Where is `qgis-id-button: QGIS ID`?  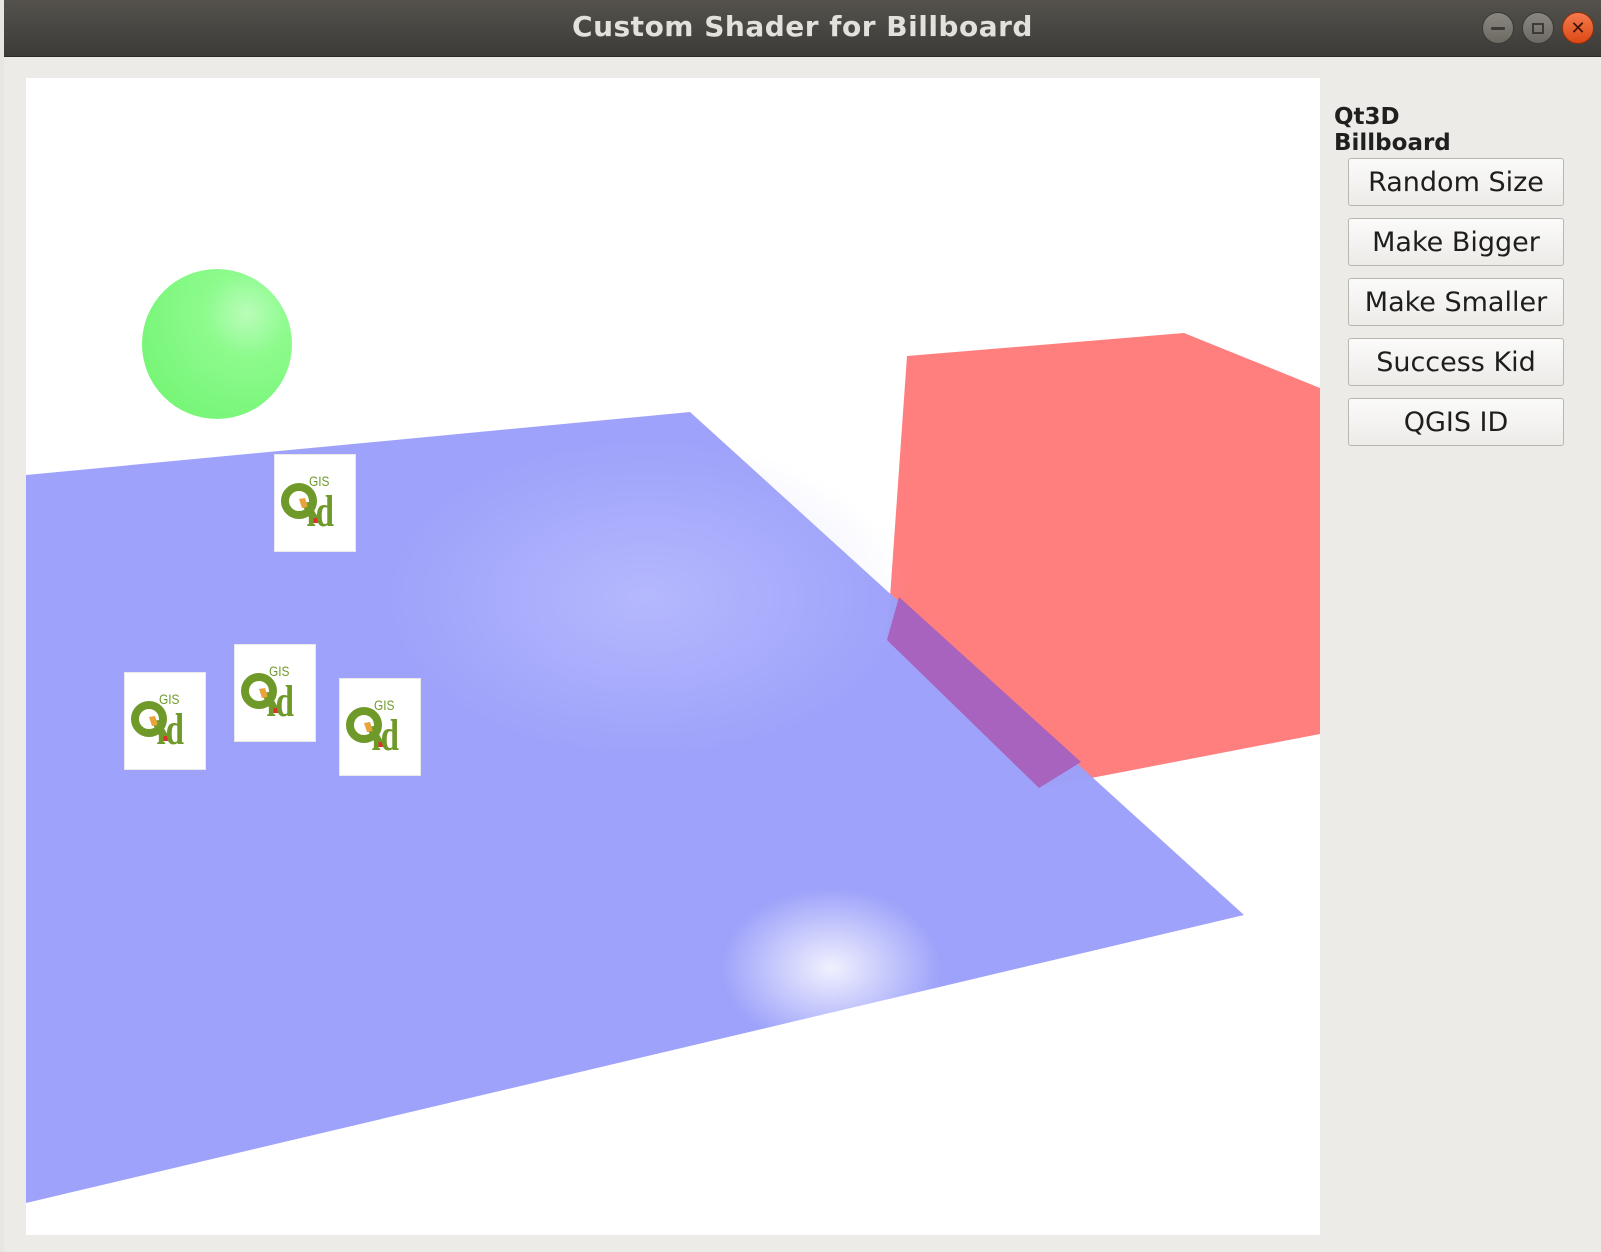
qgis-id-button: QGIS ID is located at coordinates (1456, 422).